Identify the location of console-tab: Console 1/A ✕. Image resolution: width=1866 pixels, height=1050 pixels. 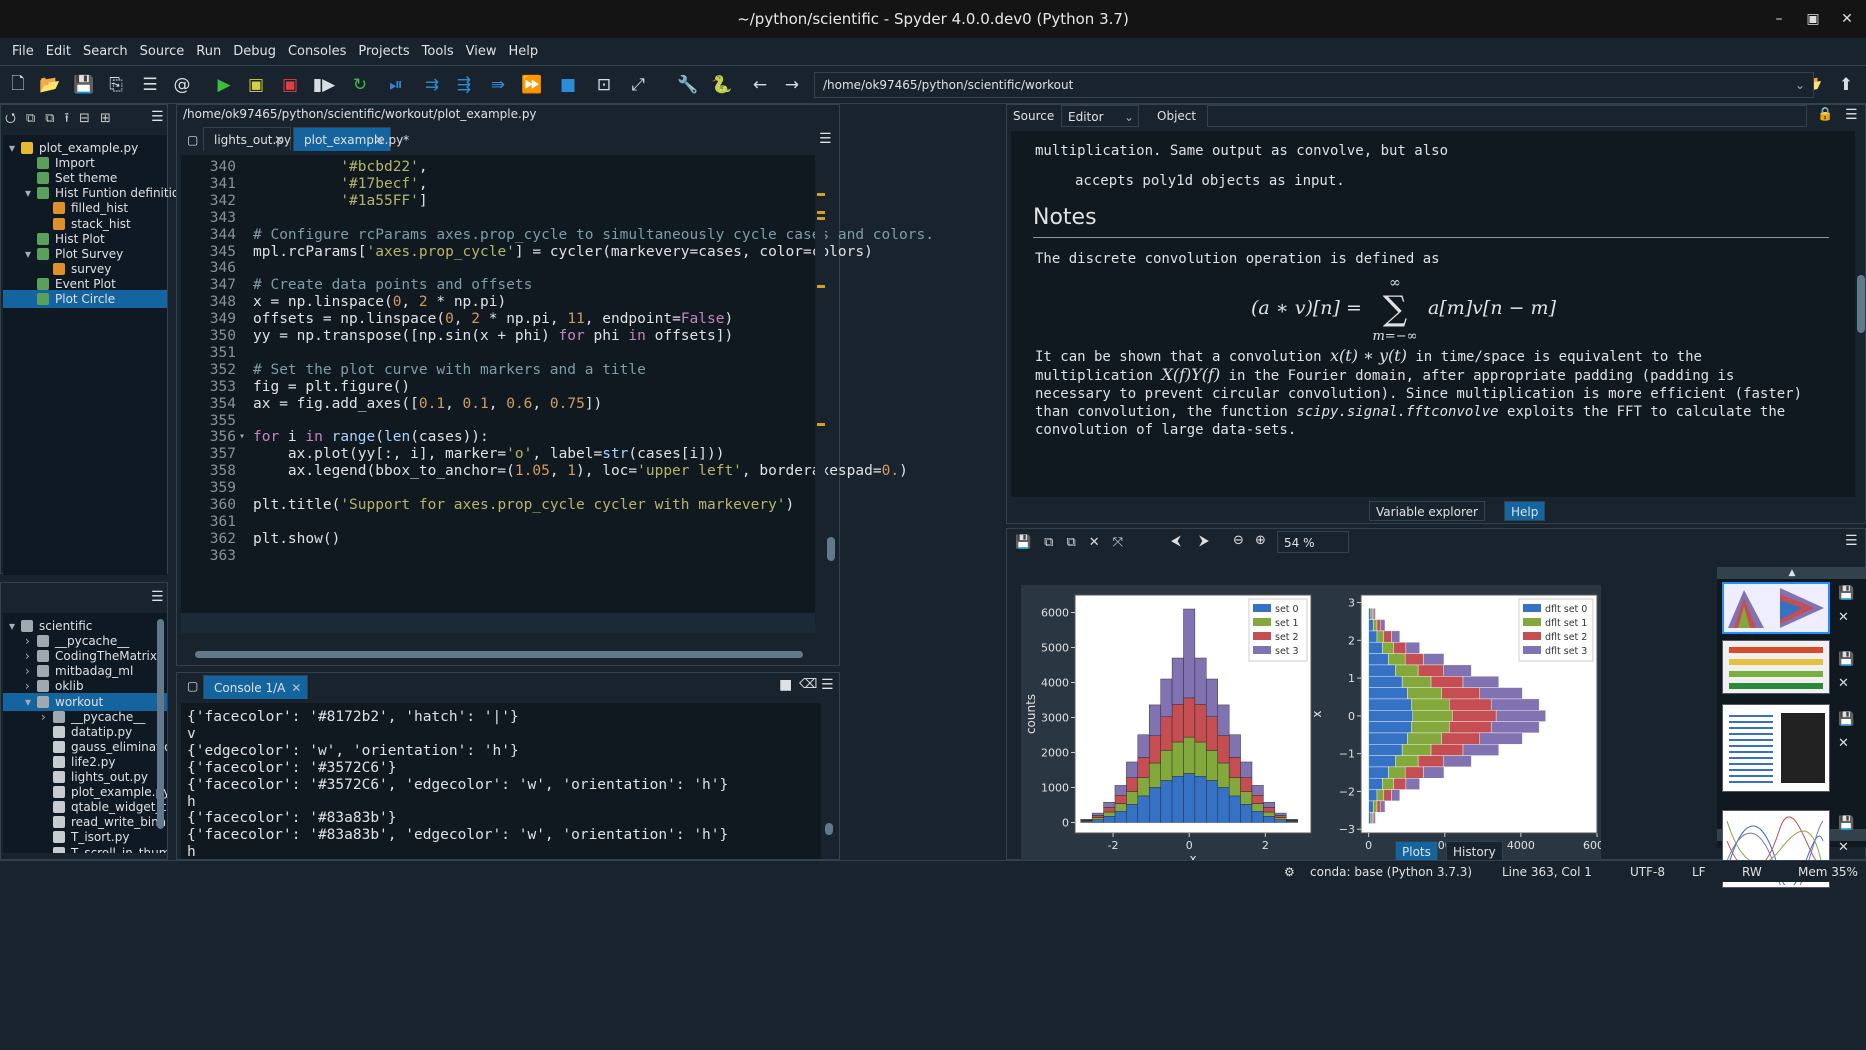
(256, 687).